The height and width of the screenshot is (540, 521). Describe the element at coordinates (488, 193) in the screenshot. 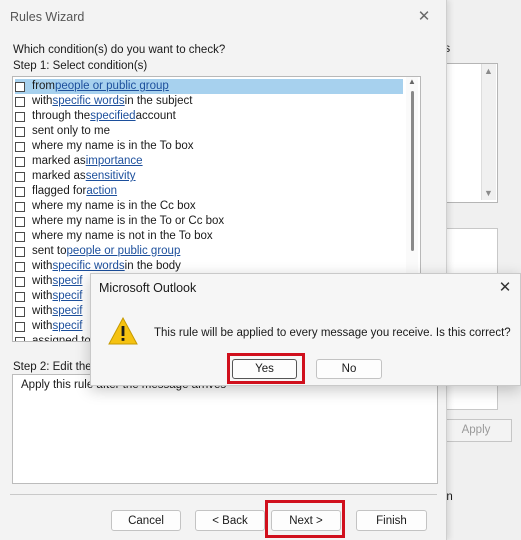

I see `scroll-down-arrow-icon: ▼` at that location.